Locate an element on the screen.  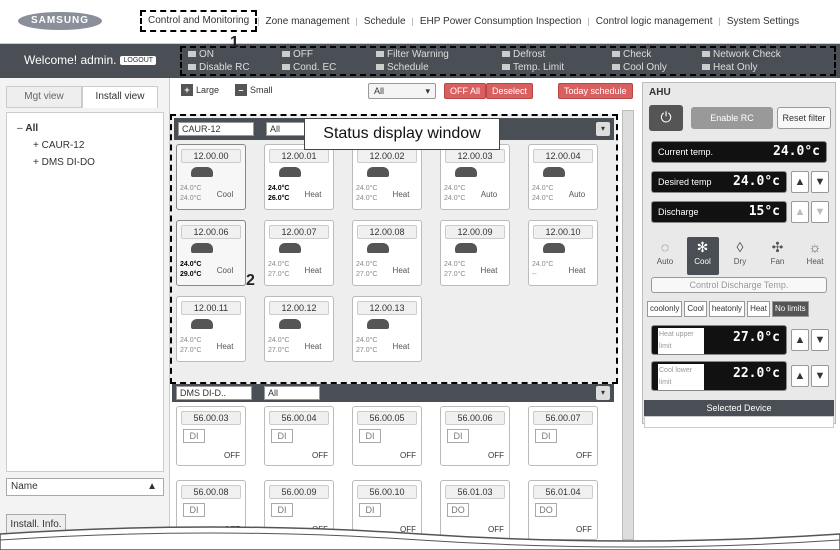
nav-ehp-power: EHP Power Consumption Inspection is located at coordinates (501, 21).